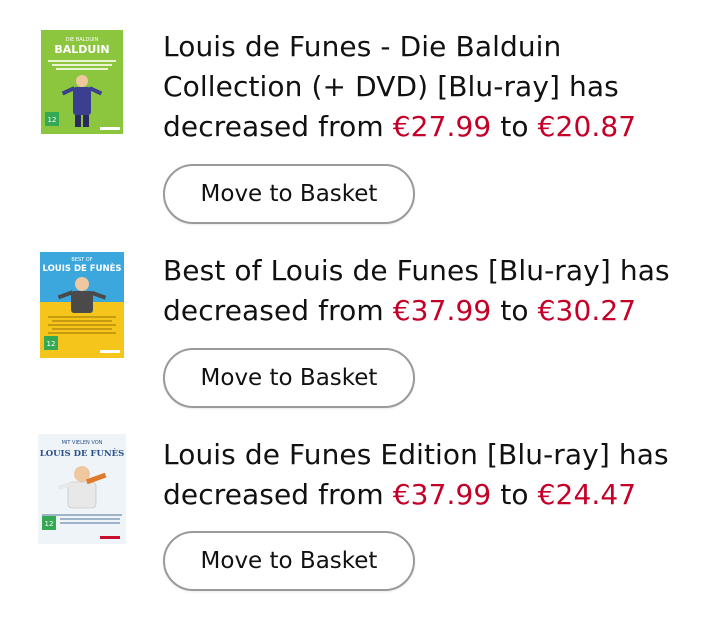 The width and height of the screenshot is (707, 628). What do you see at coordinates (587, 126) in the screenshot?
I see `new-price: €20.87` at bounding box center [587, 126].